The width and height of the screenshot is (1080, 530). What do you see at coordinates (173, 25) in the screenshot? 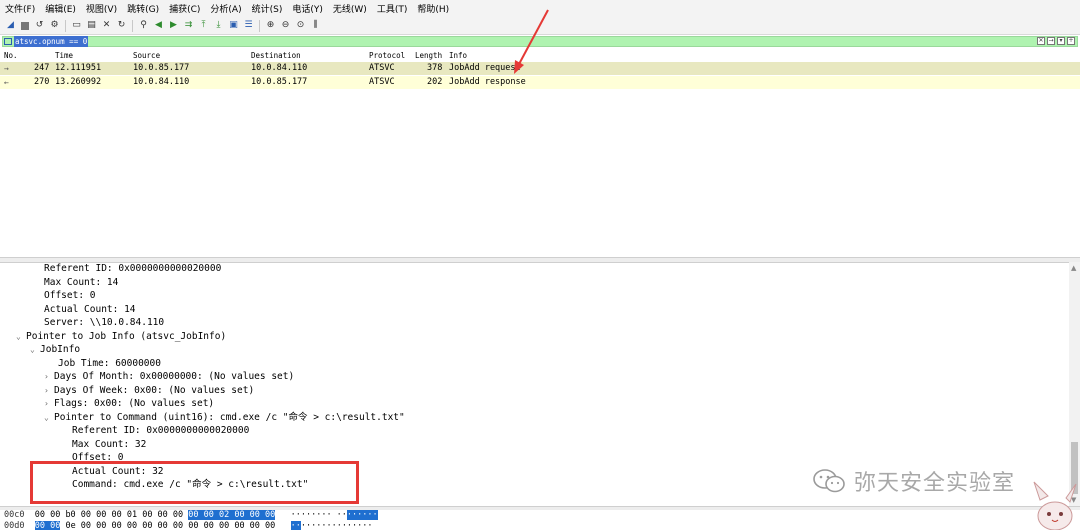
I see `go-forward-icon: ▶` at bounding box center [173, 25].